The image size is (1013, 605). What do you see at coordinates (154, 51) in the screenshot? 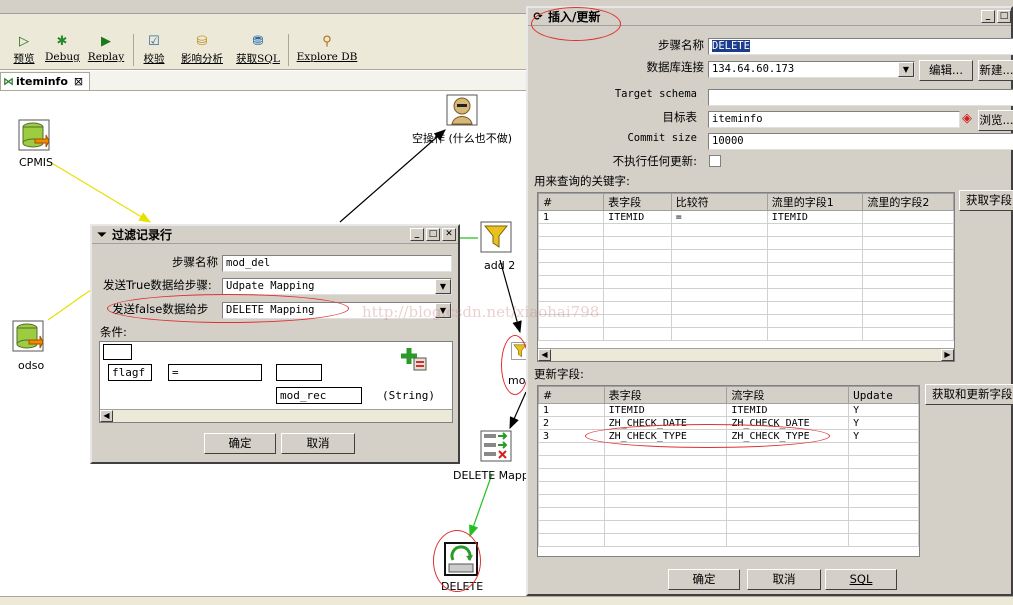
I see `verify-button: ☑ 校验` at bounding box center [154, 51].